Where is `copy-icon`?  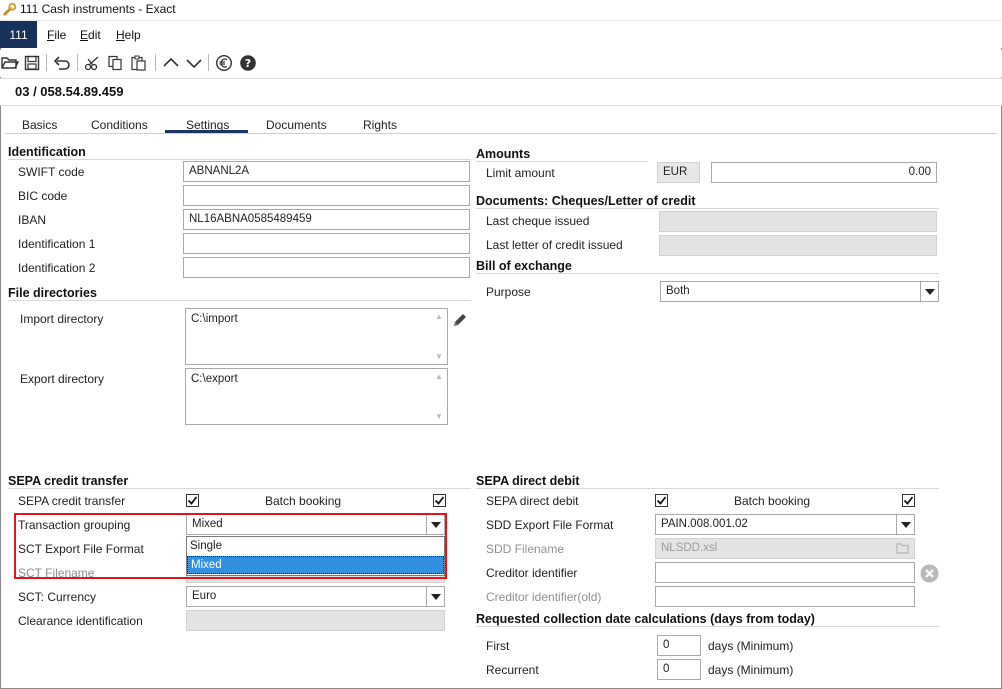 copy-icon is located at coordinates (116, 63).